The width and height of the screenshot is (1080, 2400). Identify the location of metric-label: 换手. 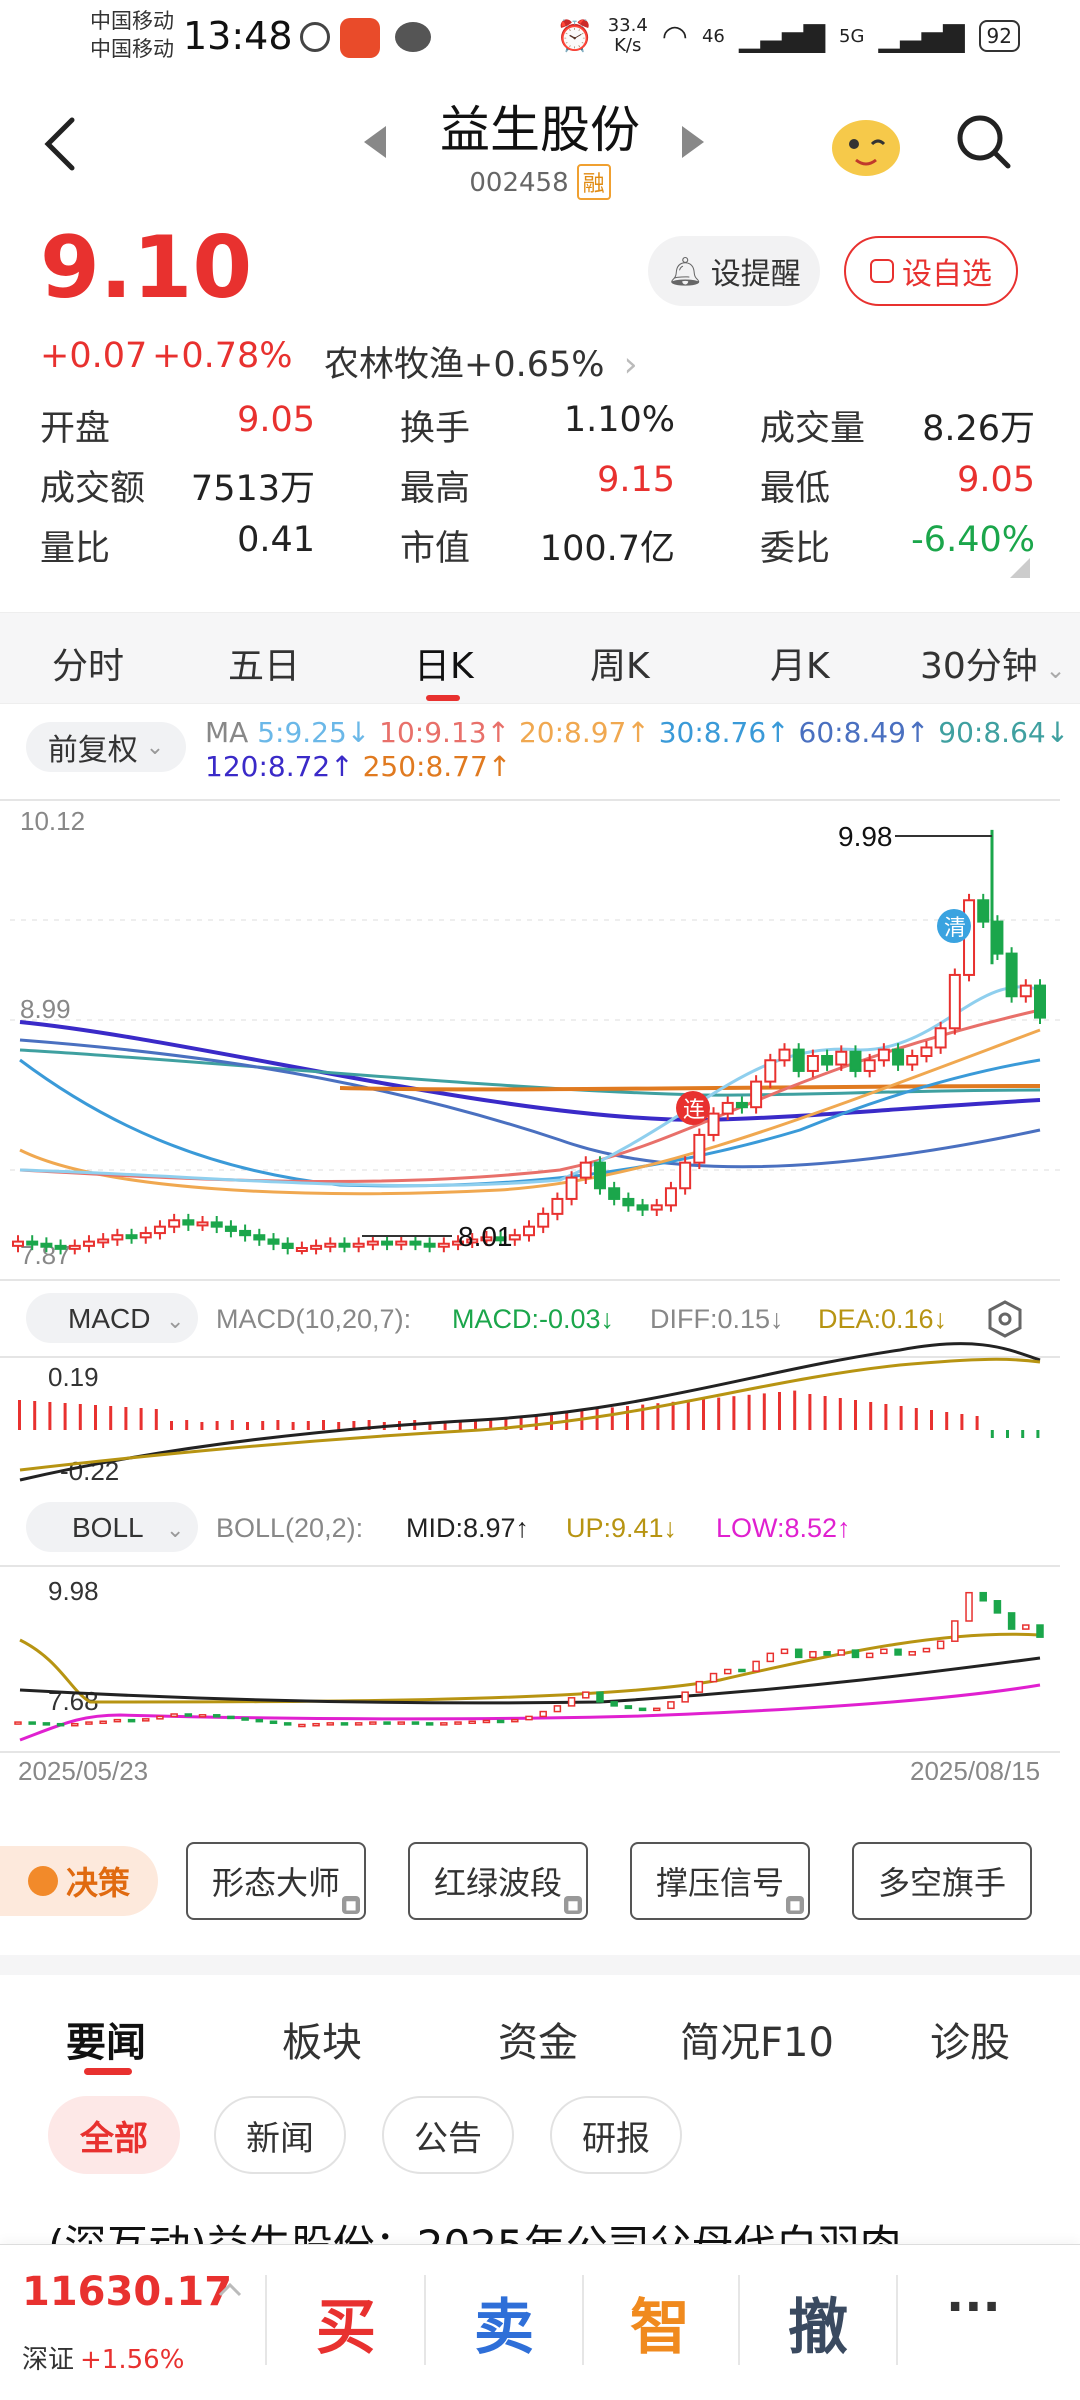
(435, 428).